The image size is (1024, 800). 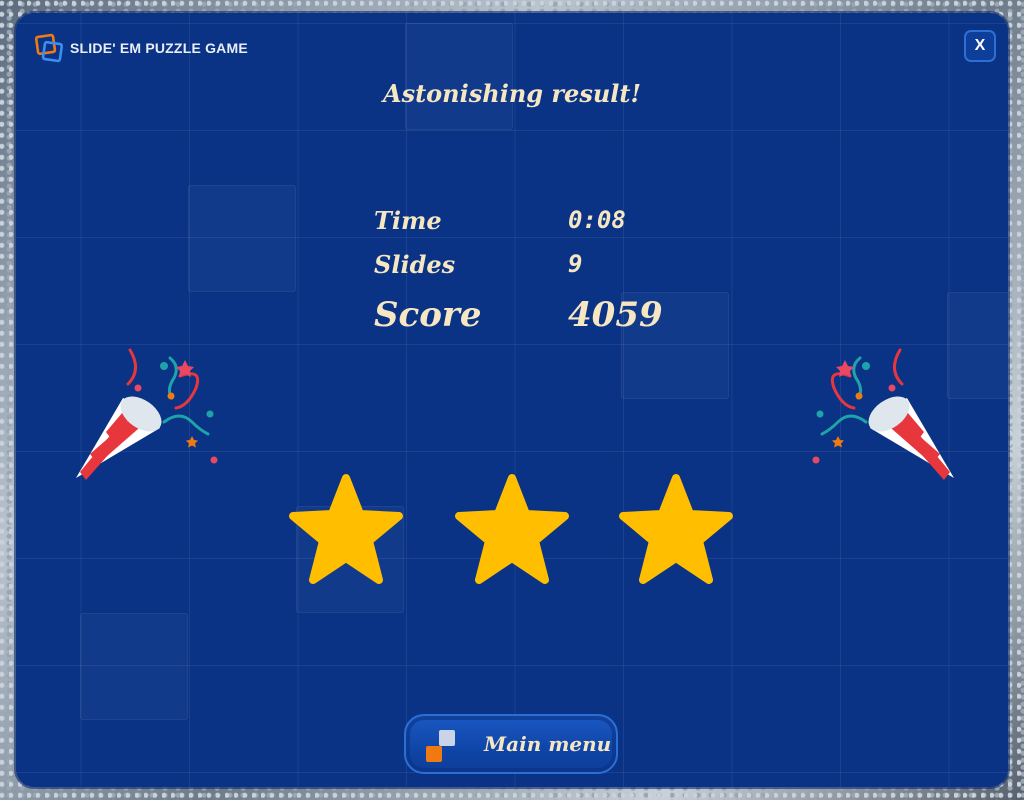 What do you see at coordinates (147, 414) in the screenshot?
I see `party-popper-left-icon` at bounding box center [147, 414].